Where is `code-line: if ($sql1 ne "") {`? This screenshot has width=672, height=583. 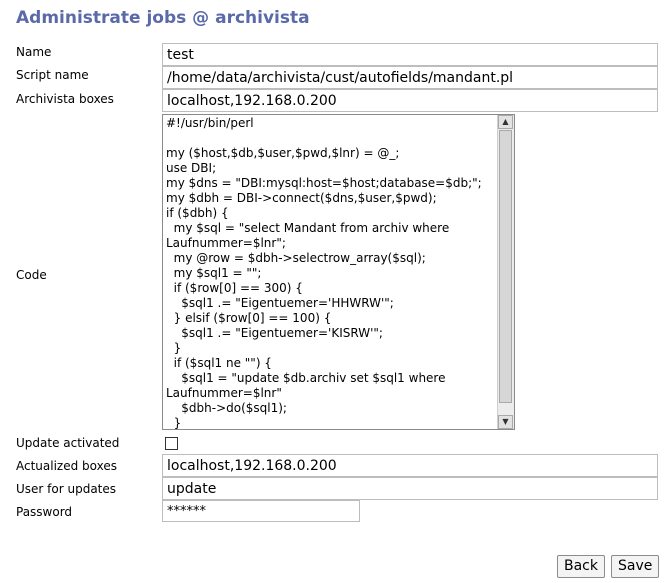
code-line: if ($sql1 ne "") { is located at coordinates (219, 363).